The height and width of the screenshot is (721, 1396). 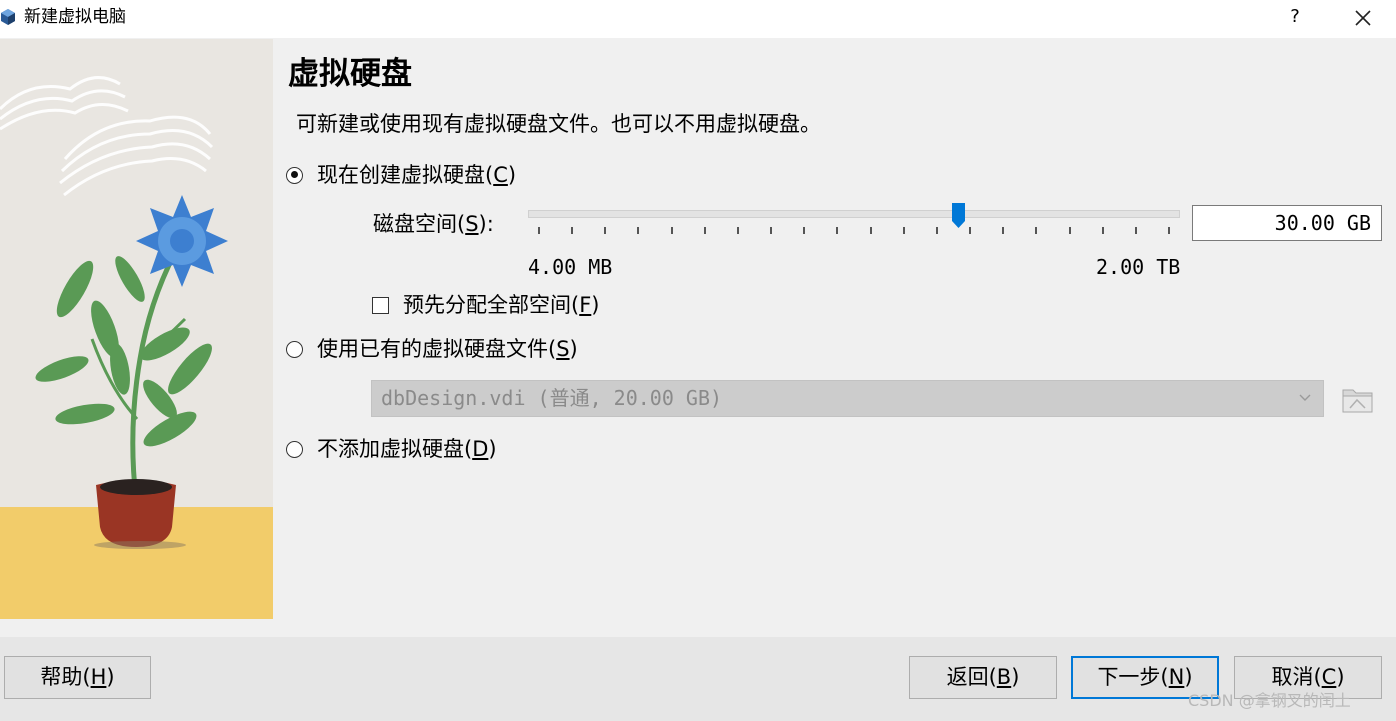 I want to click on use-existing-option: 使用已有的虚拟硬盘文件(S), so click(x=432, y=349).